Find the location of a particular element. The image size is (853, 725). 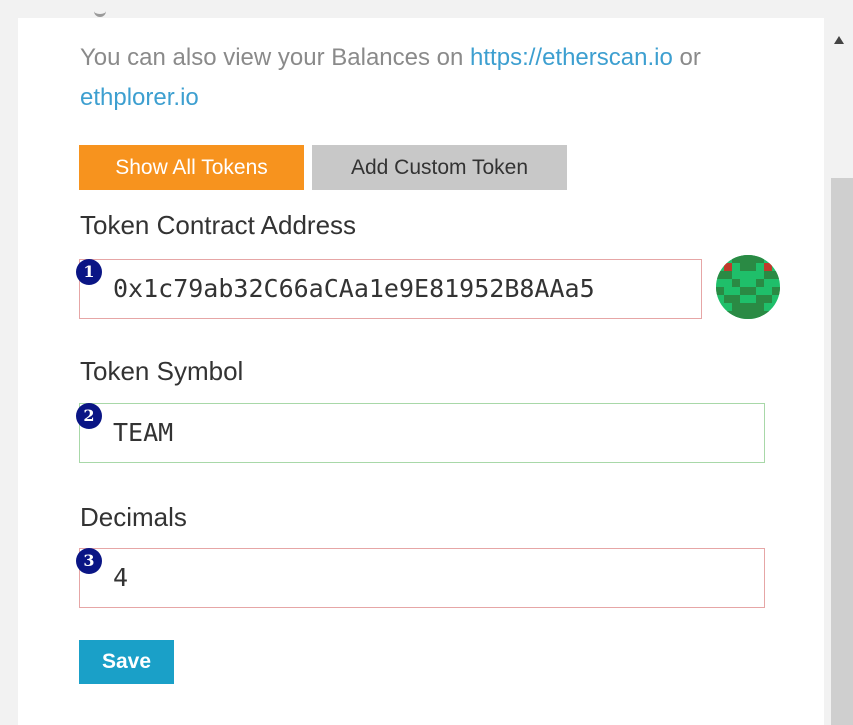

etherscan-link: https://etherscan.io is located at coordinates (571, 57).